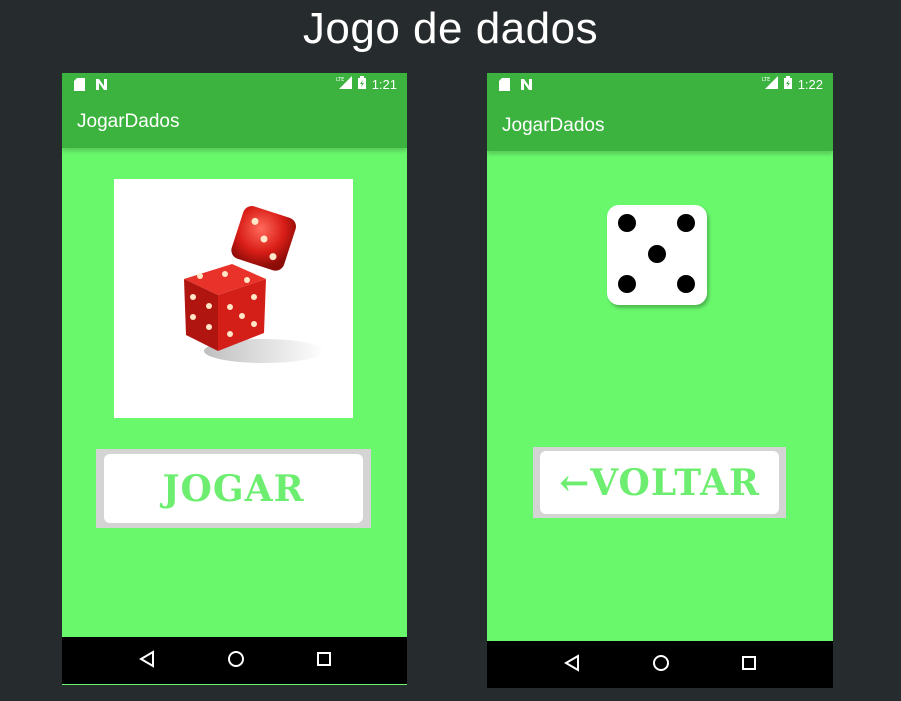 The height and width of the screenshot is (701, 901). What do you see at coordinates (234, 83) in the screenshot?
I see `status-bar: LTE 1:21` at bounding box center [234, 83].